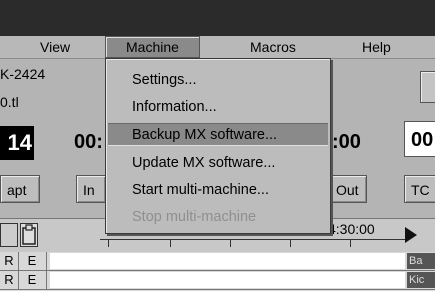 Image resolution: width=435 pixels, height=291 pixels. What do you see at coordinates (421, 261) in the screenshot?
I see `track-tag: Ba` at bounding box center [421, 261].